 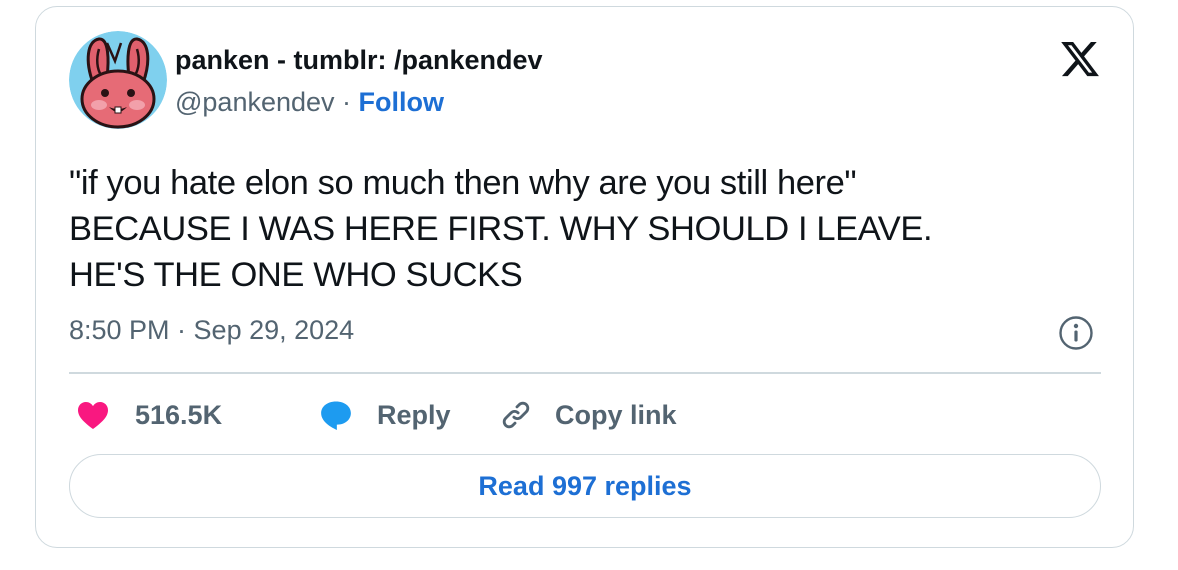 I want to click on copy-link-button: Copy link, so click(x=588, y=415).